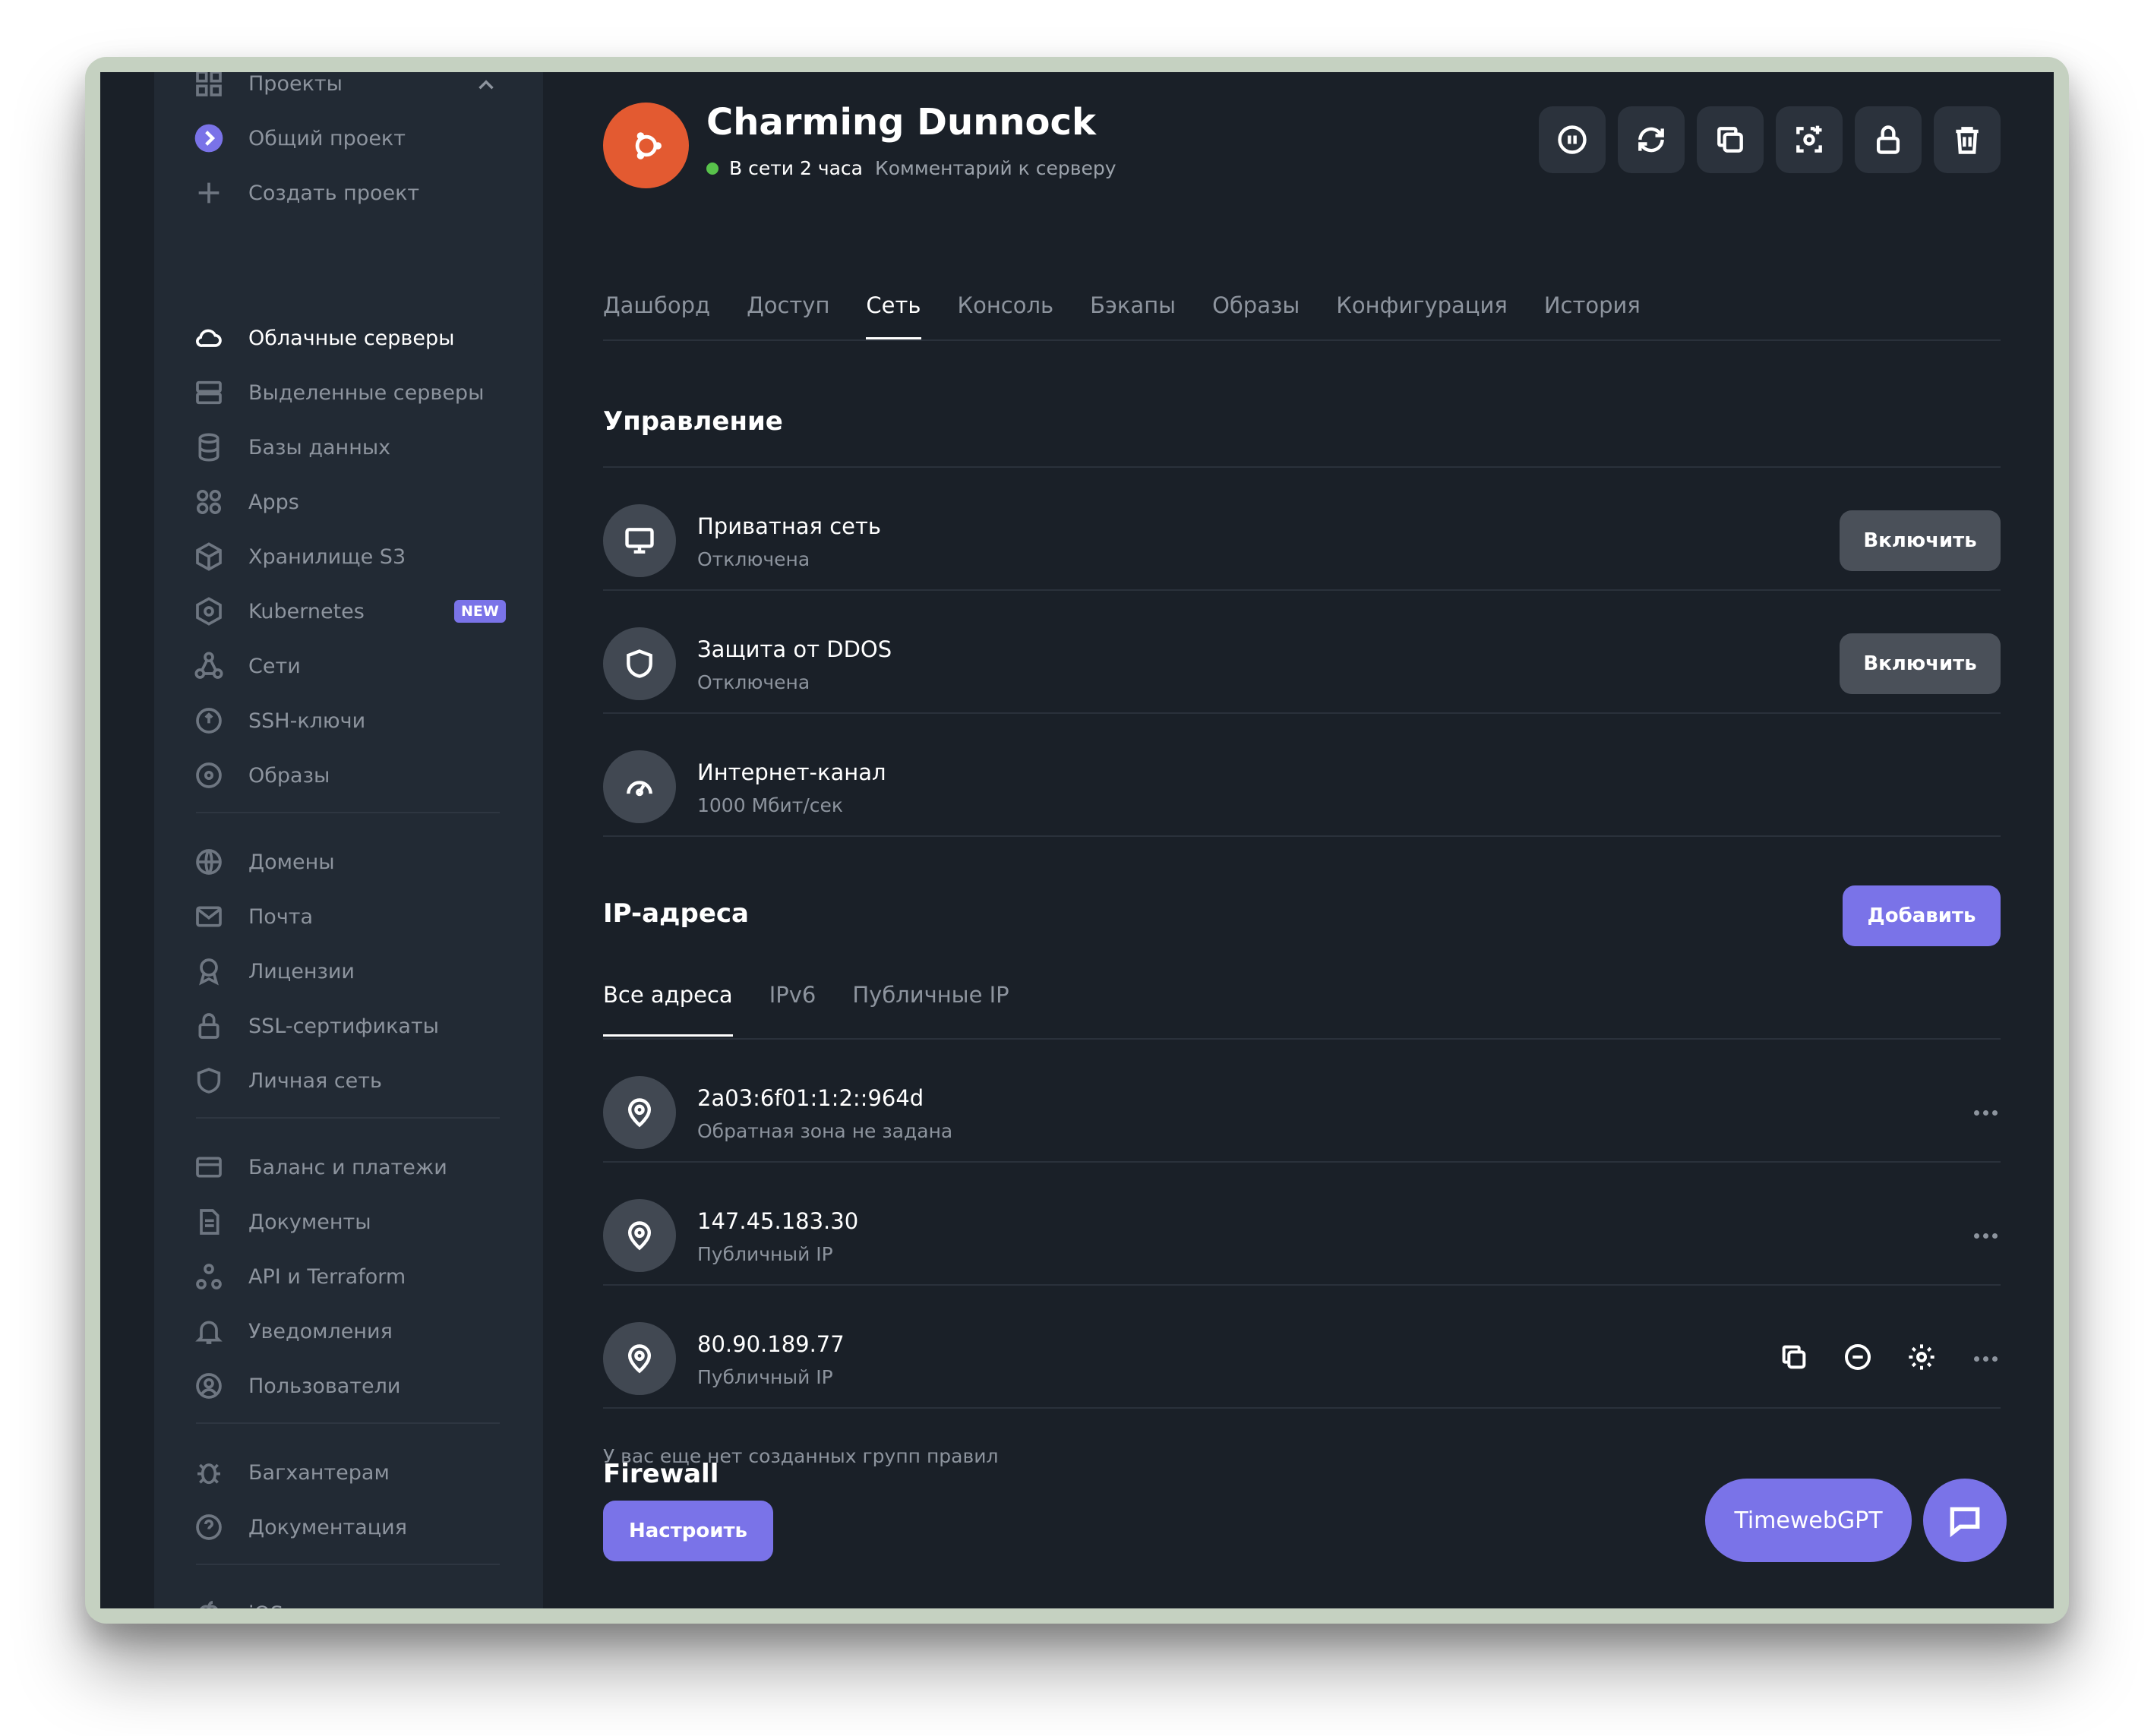  I want to click on tab-backups: Бэкапы, so click(1133, 315).